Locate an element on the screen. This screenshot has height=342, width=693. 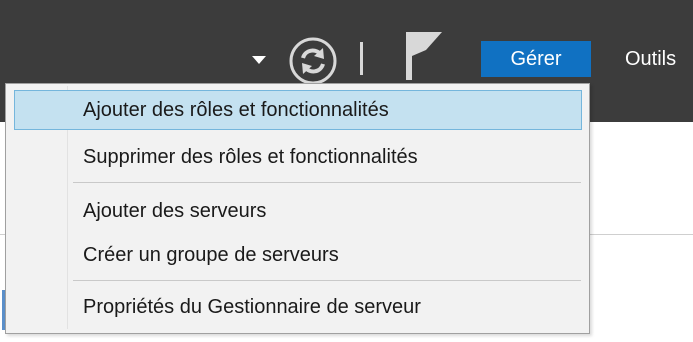
notifications-button is located at coordinates (424, 56).